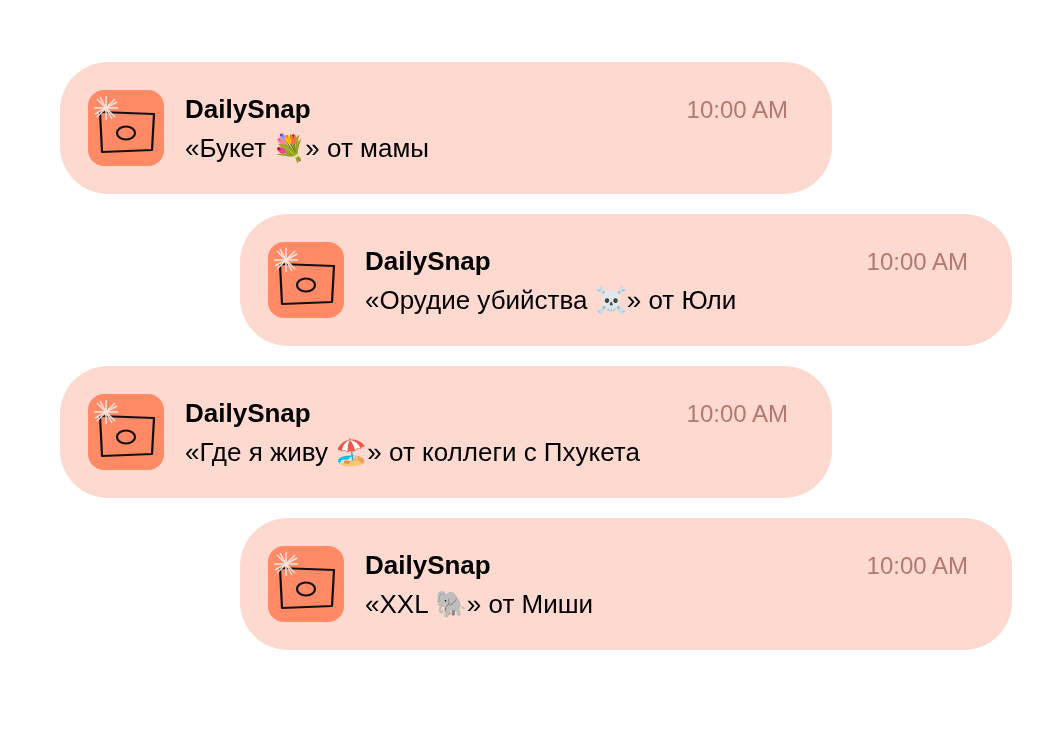  Describe the element at coordinates (413, 451) in the screenshot. I see `notification-message: «Где я живу 🏖» от коллеги с Пхукета` at that location.